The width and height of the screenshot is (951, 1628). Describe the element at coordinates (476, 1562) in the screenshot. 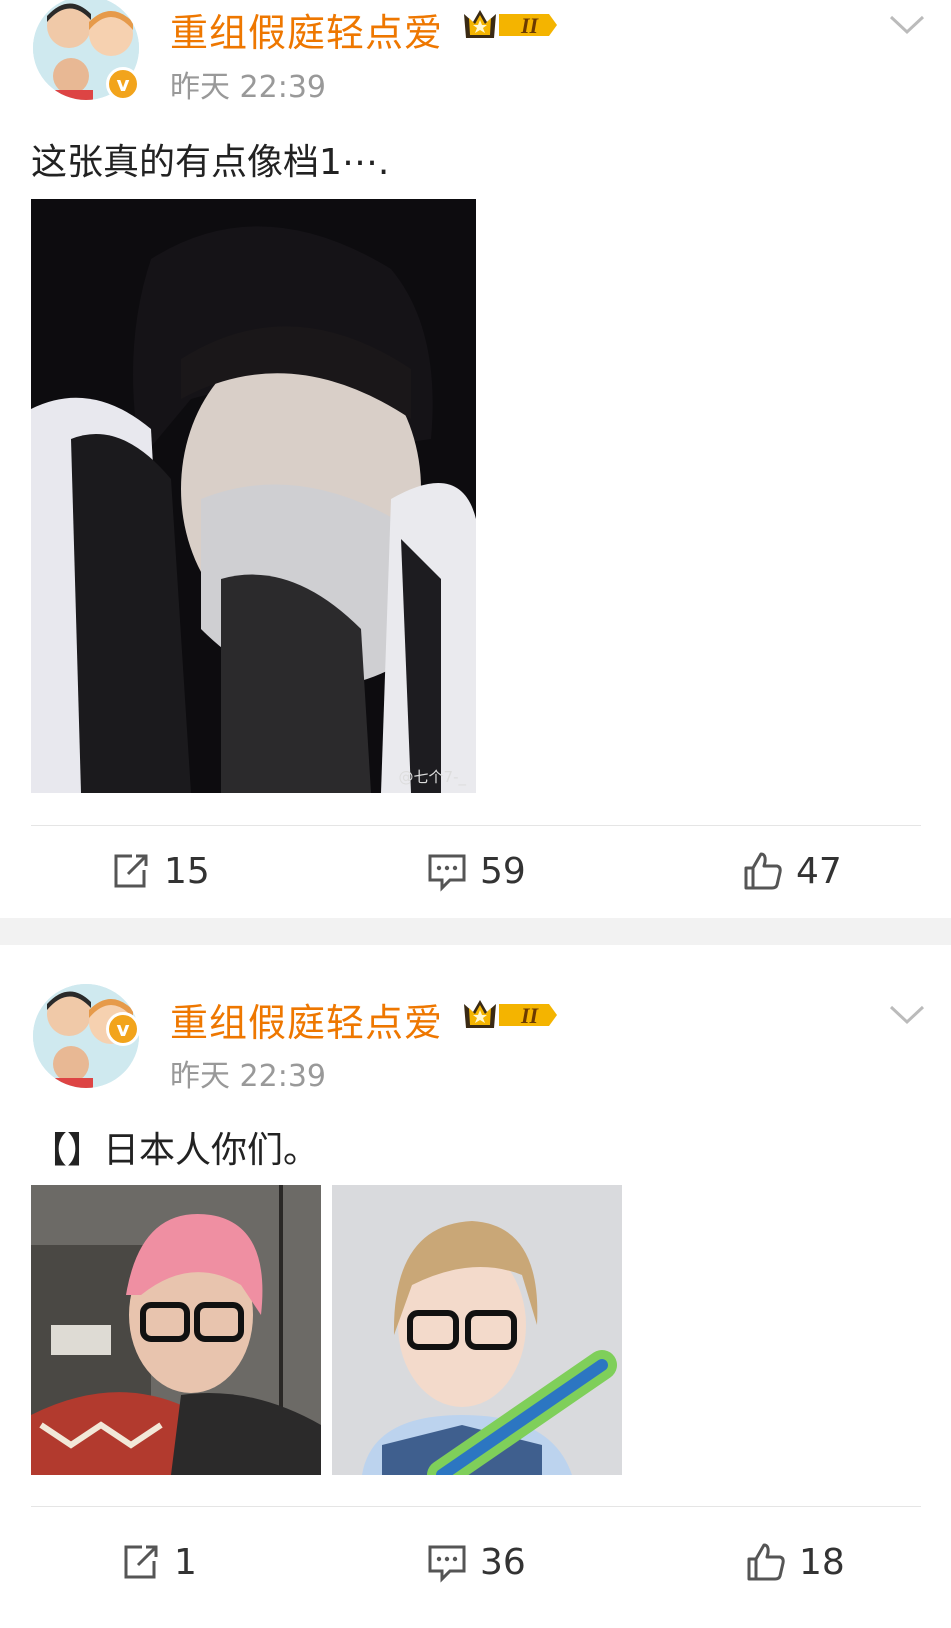

I see `comment-button: 36` at that location.